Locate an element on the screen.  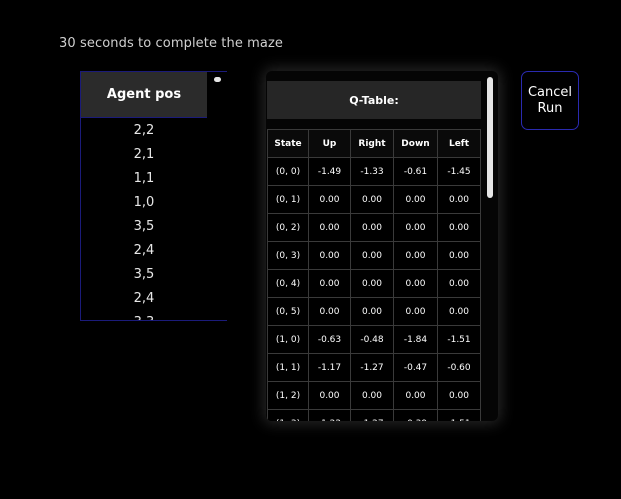
cell-left: -0.60 is located at coordinates (459, 367).